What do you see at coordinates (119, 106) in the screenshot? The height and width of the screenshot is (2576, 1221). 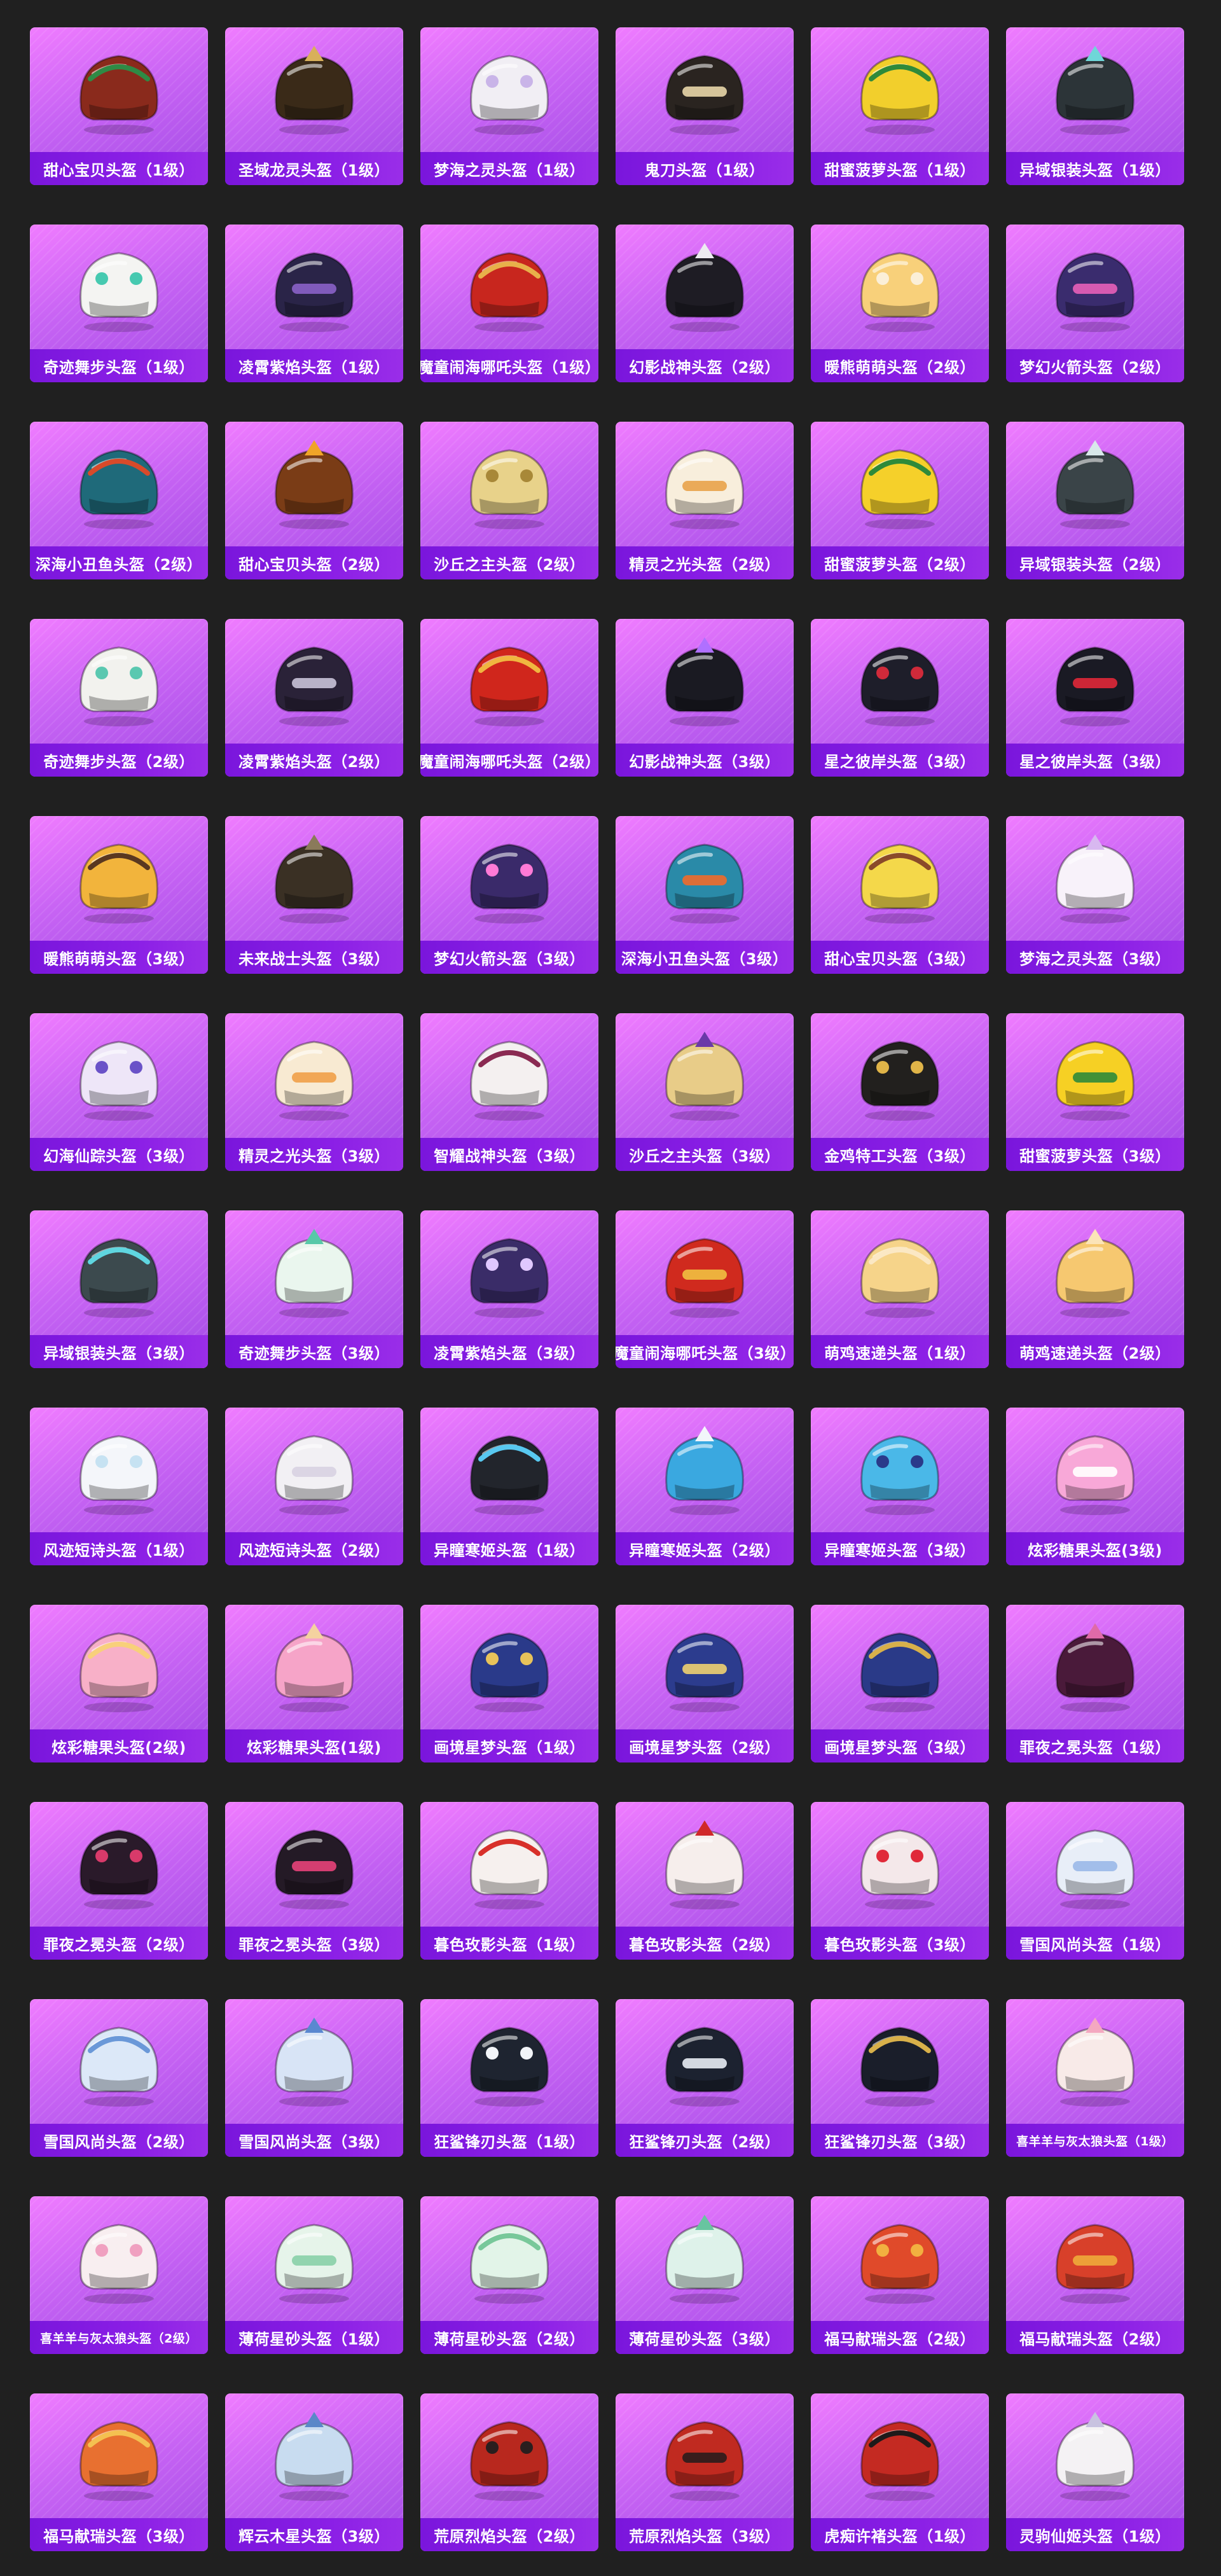 I see `helmet-card: 甜心宝贝头盔（1级）` at bounding box center [119, 106].